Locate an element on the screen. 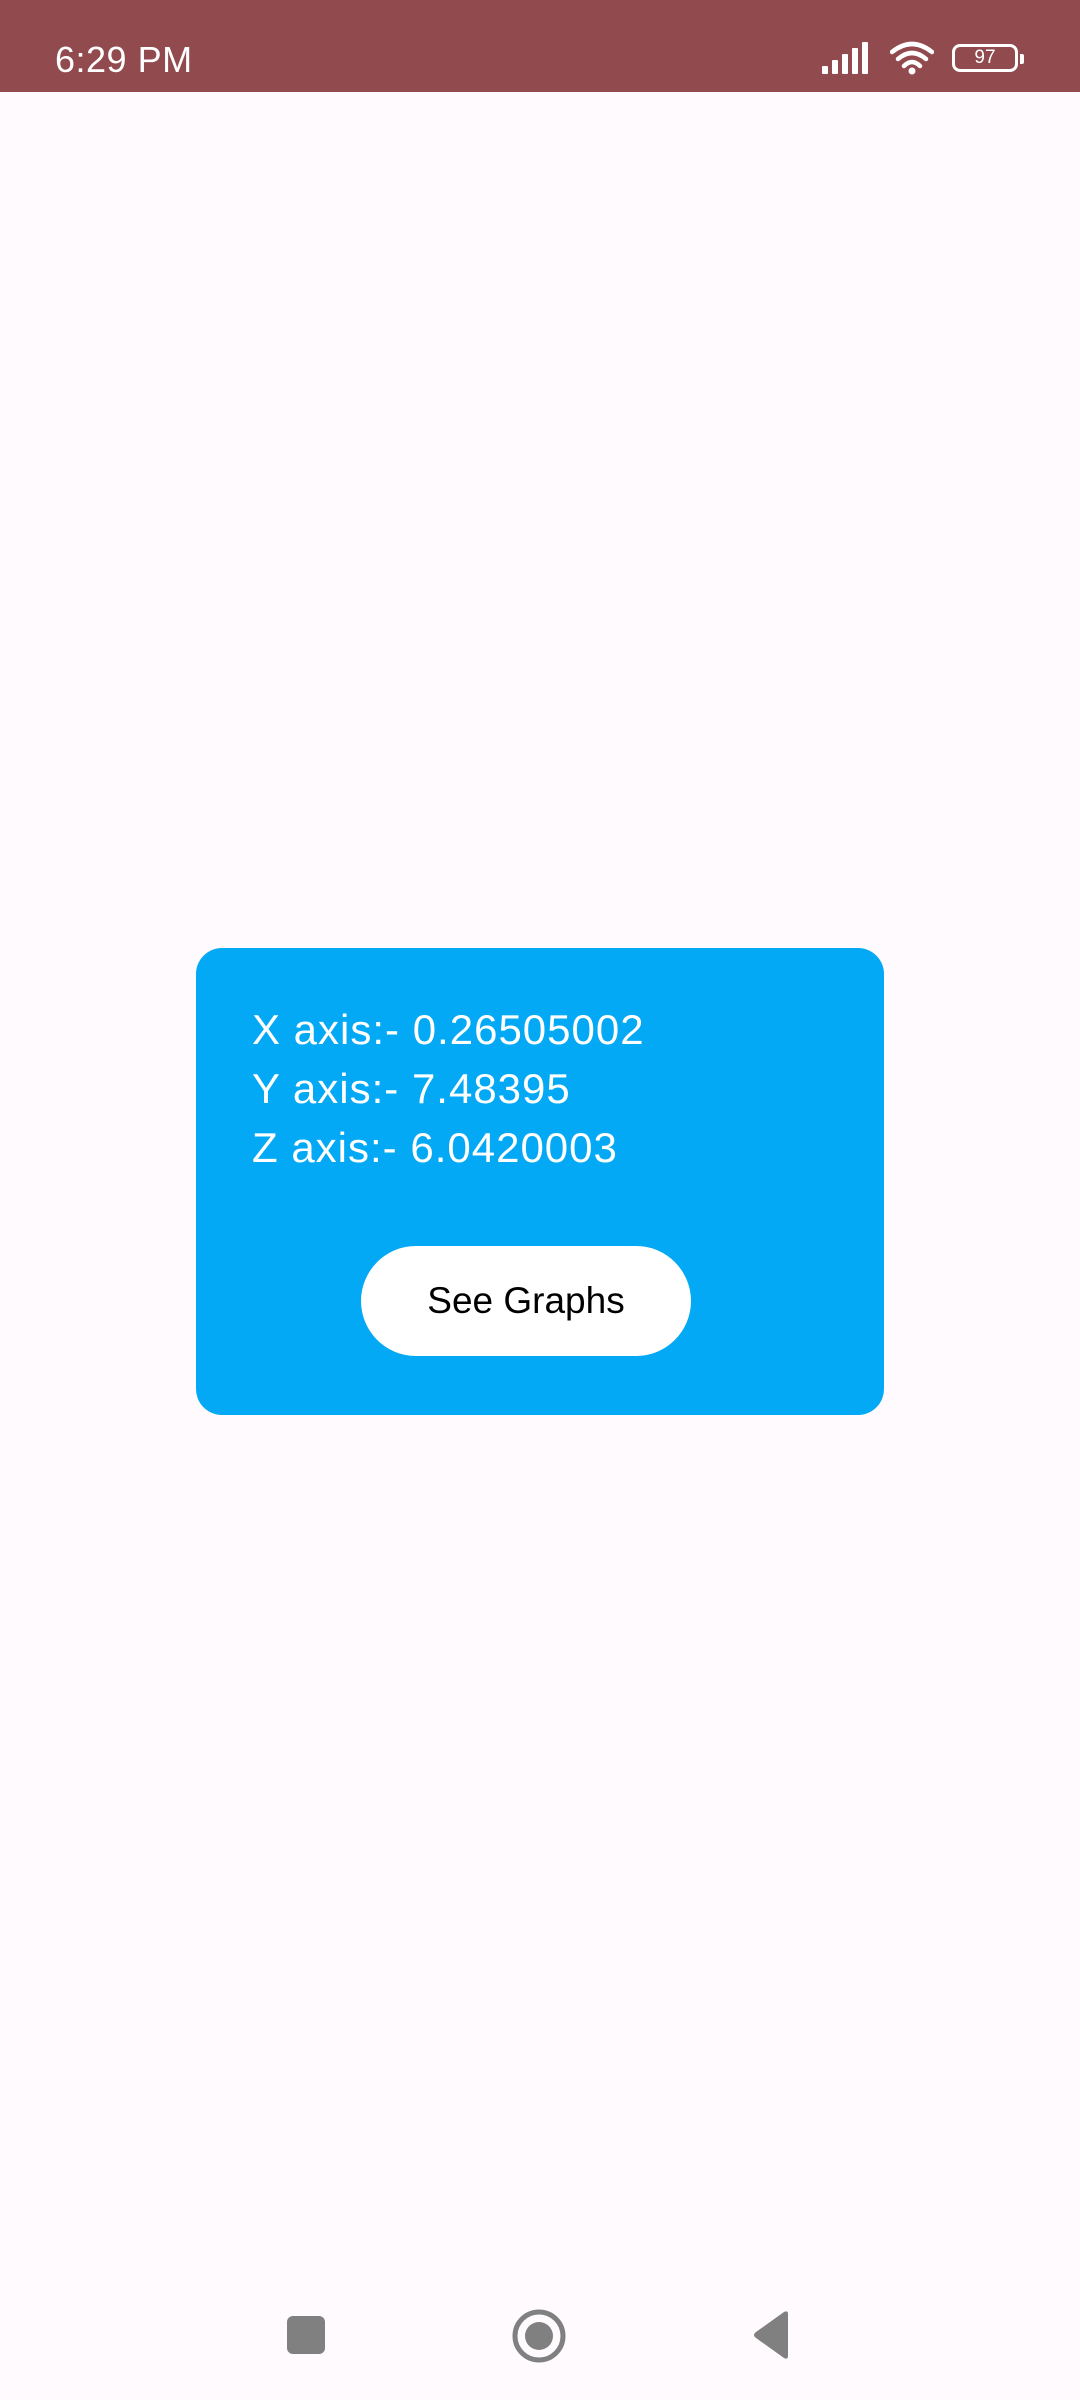  navigation-bar is located at coordinates (540, 2340).